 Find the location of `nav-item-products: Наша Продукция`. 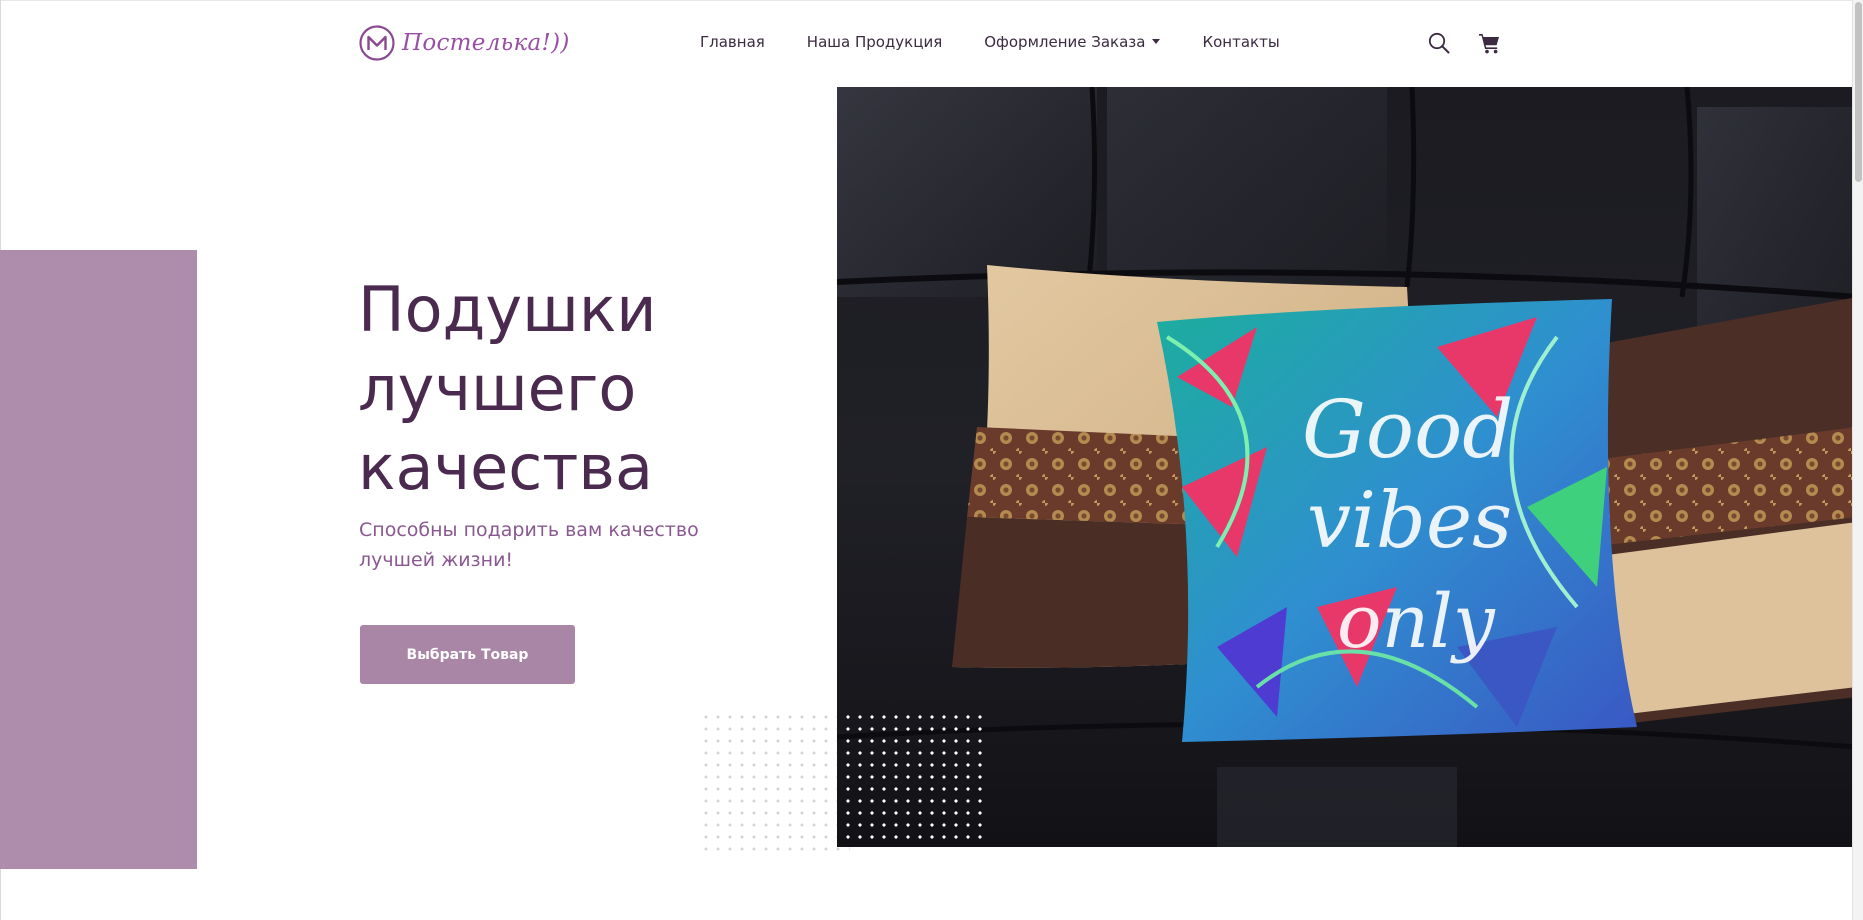

nav-item-products: Наша Продукция is located at coordinates (874, 42).